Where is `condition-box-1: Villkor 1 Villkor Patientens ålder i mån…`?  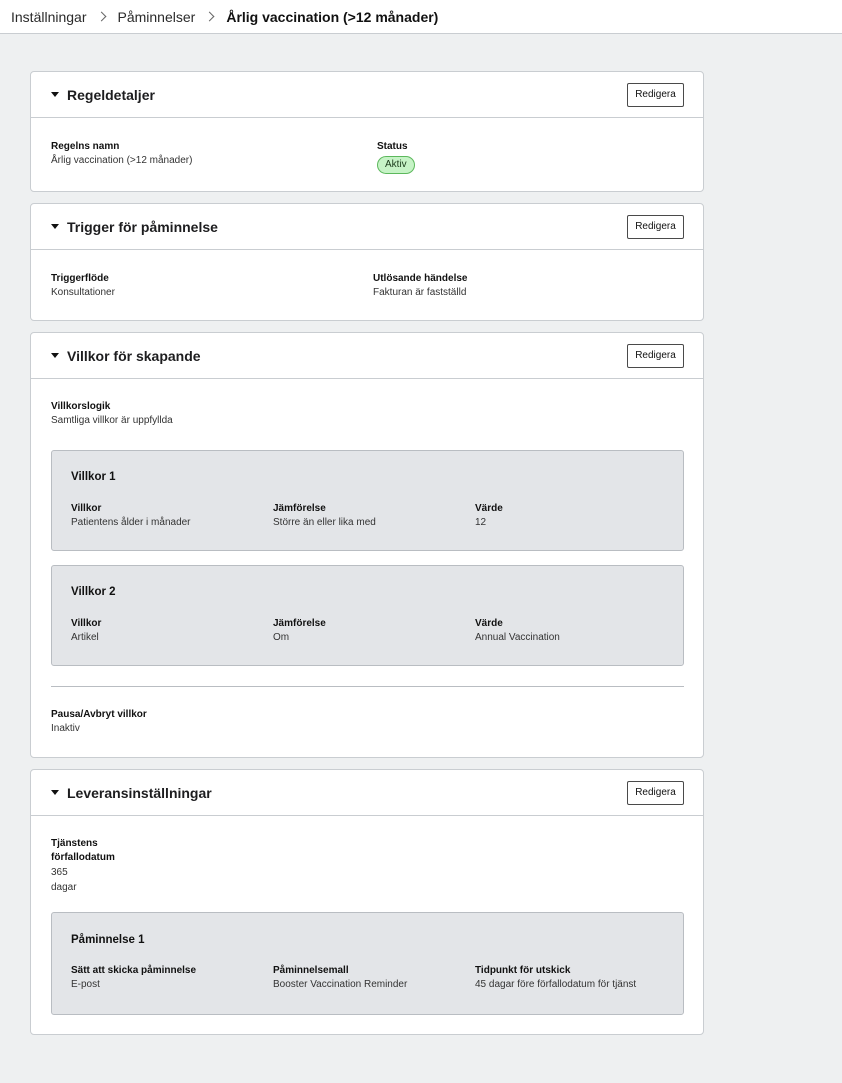 condition-box-1: Villkor 1 Villkor Patientens ålder i mån… is located at coordinates (367, 500).